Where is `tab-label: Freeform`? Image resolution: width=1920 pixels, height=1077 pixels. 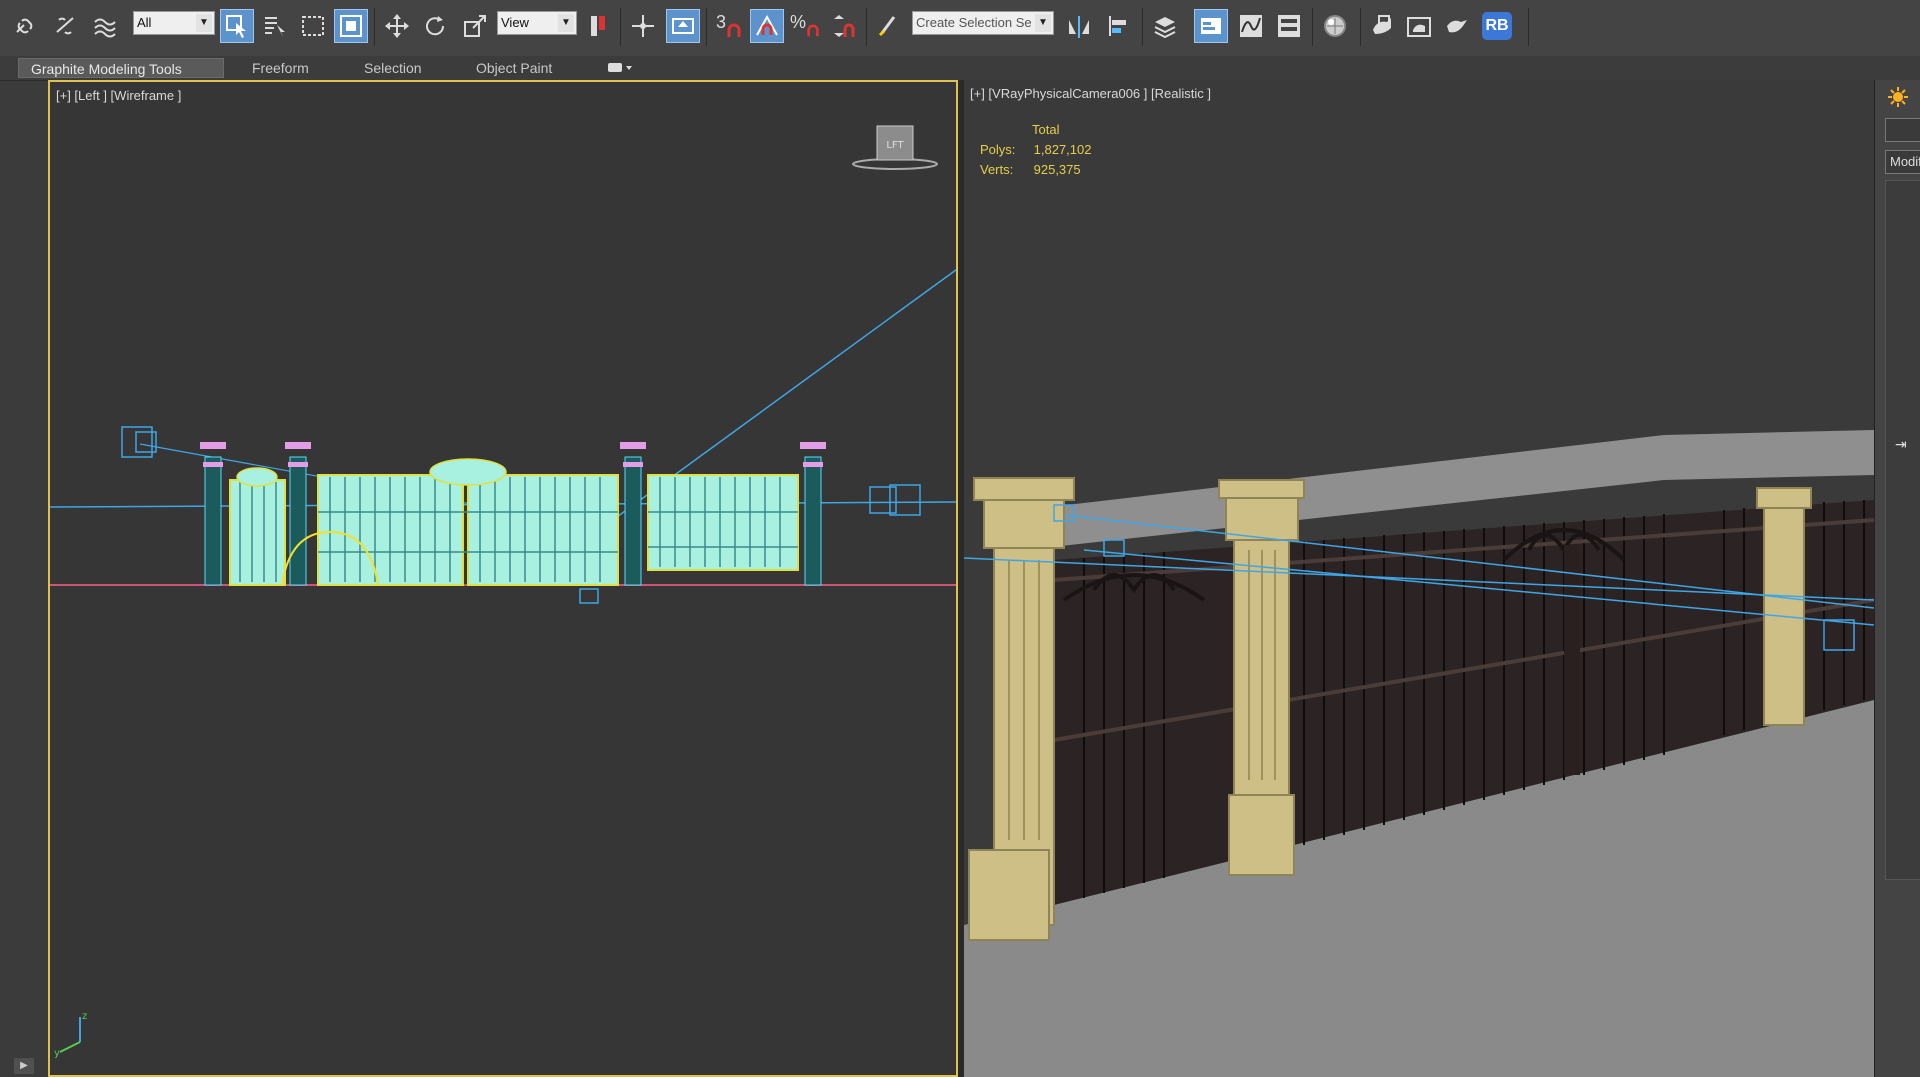
tab-label: Freeform is located at coordinates (280, 68).